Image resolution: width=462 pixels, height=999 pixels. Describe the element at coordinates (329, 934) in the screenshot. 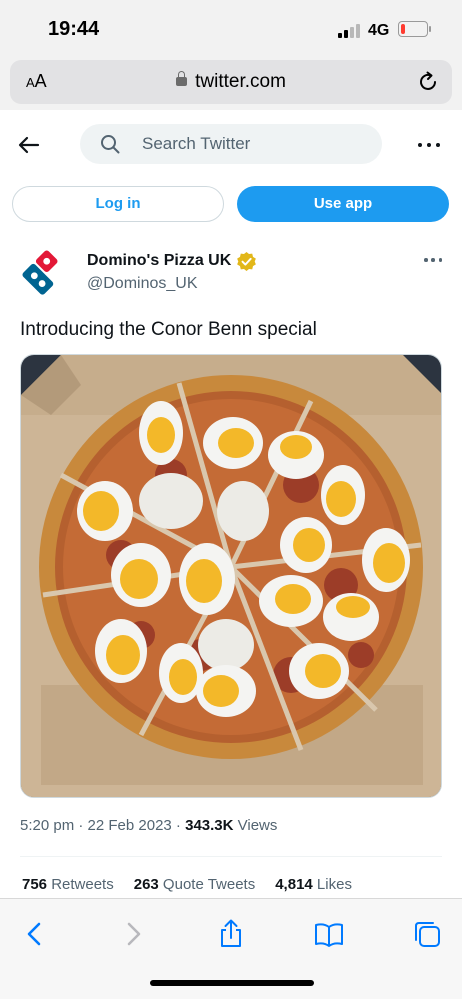

I see `book-icon` at that location.